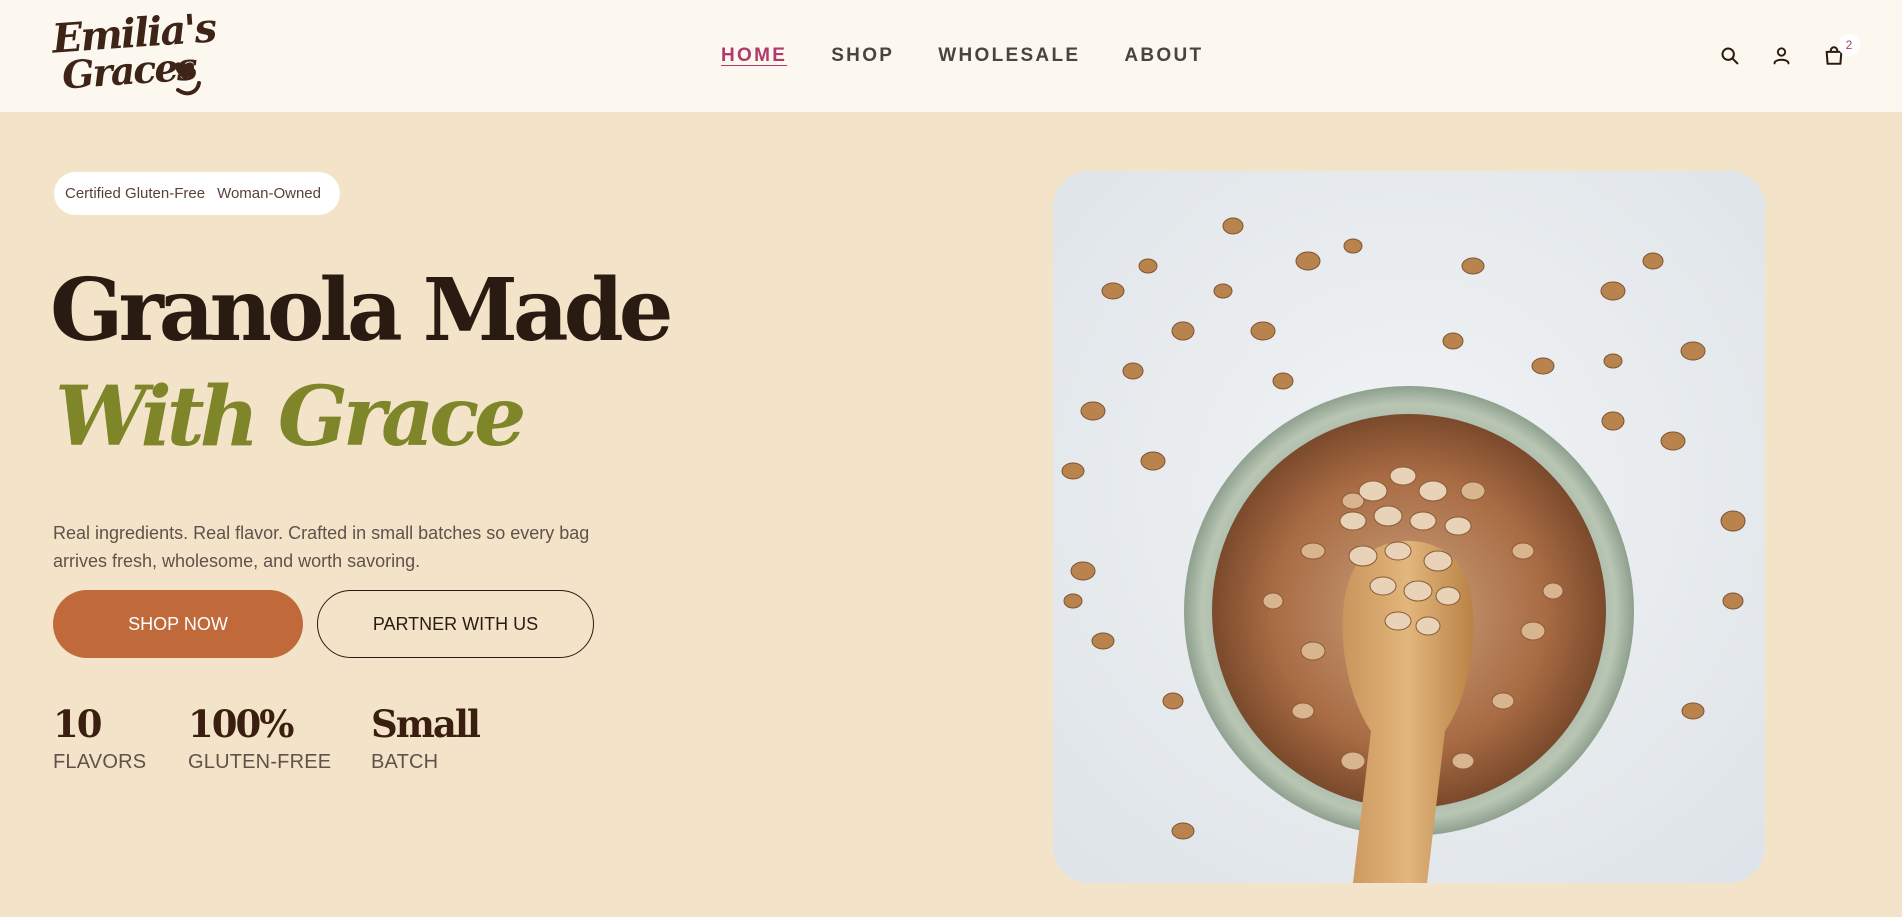  I want to click on stat-flavors: 10 FLAVORS, so click(99, 740).